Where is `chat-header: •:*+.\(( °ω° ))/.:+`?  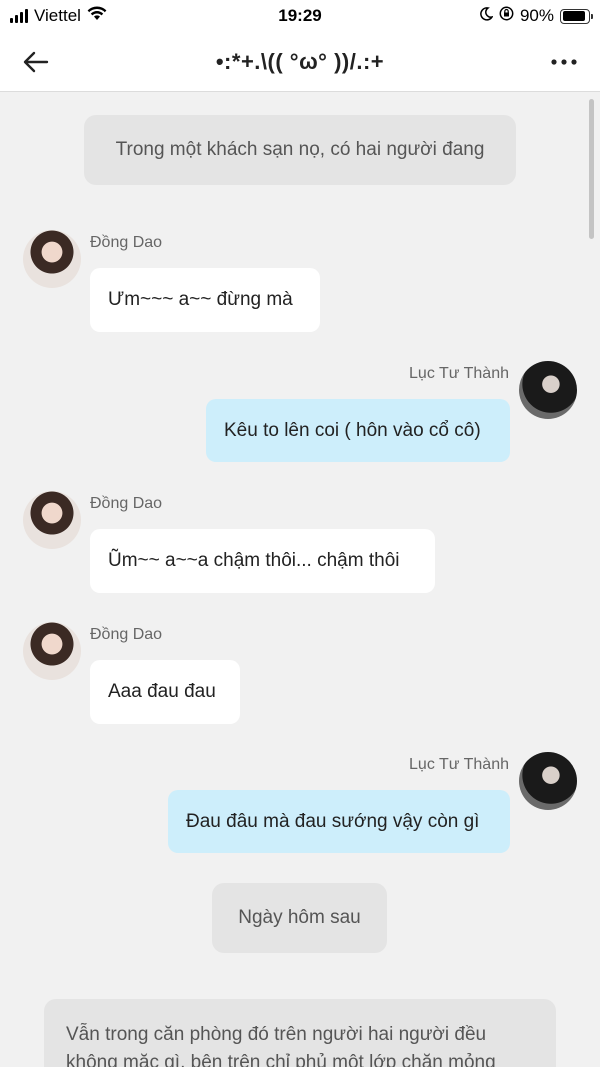
chat-header: •:*+.\(( °ω° ))/.:+ is located at coordinates (300, 62).